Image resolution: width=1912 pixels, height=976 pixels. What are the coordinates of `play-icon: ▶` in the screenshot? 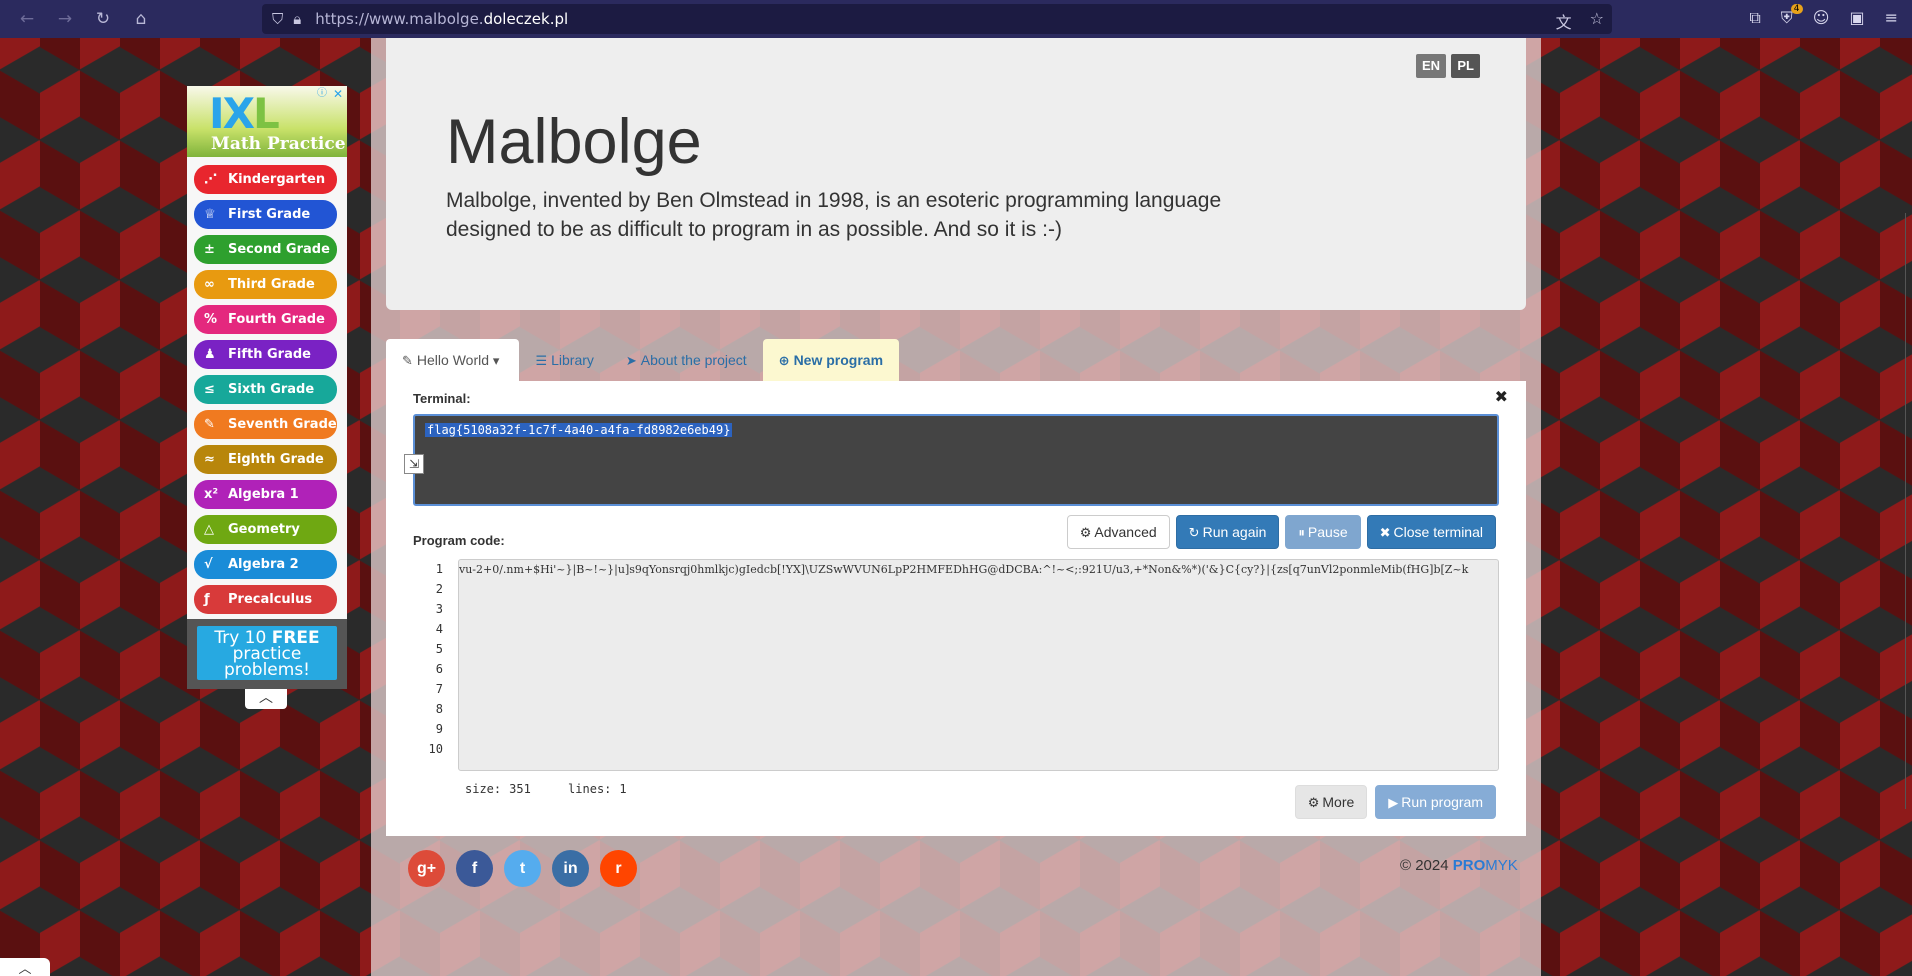 It's located at (1393, 803).